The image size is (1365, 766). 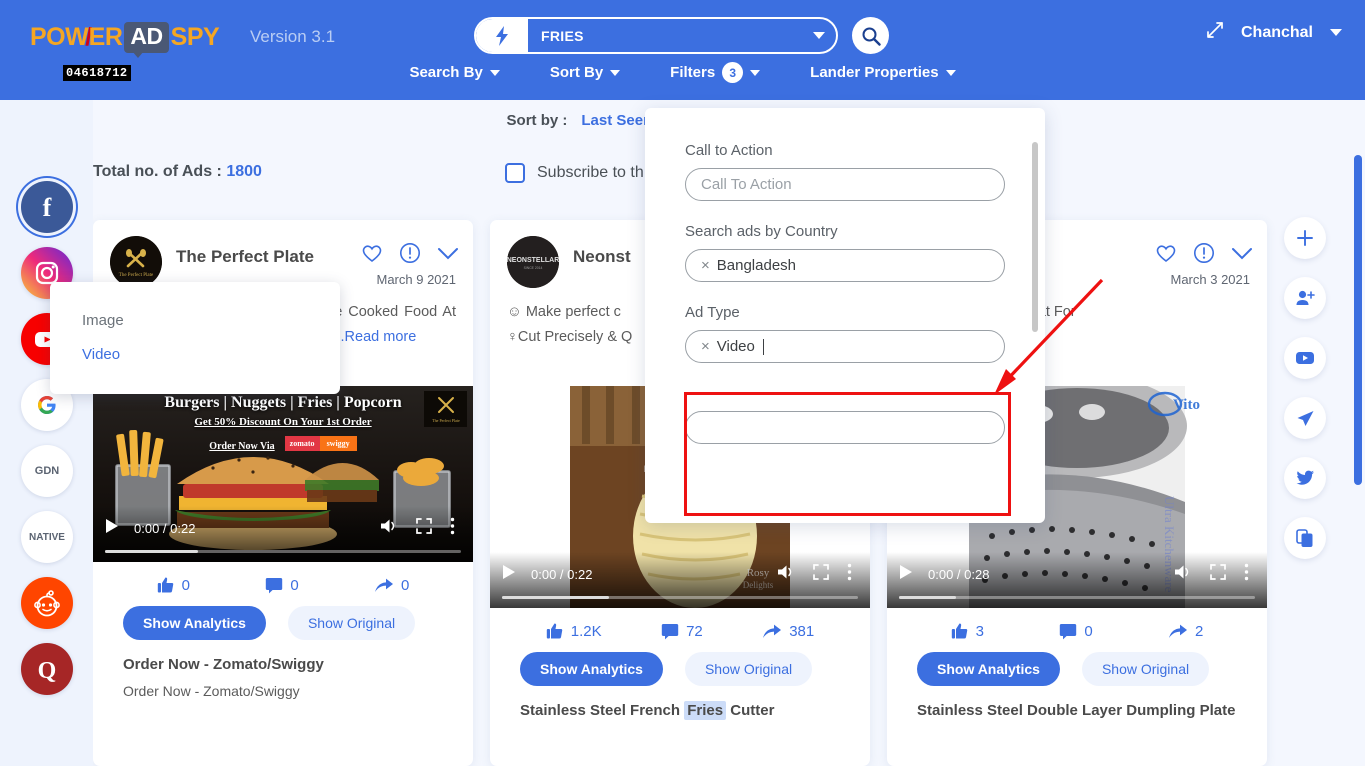 What do you see at coordinates (715, 72) in the screenshot?
I see `nav-filters: Filters 3` at bounding box center [715, 72].